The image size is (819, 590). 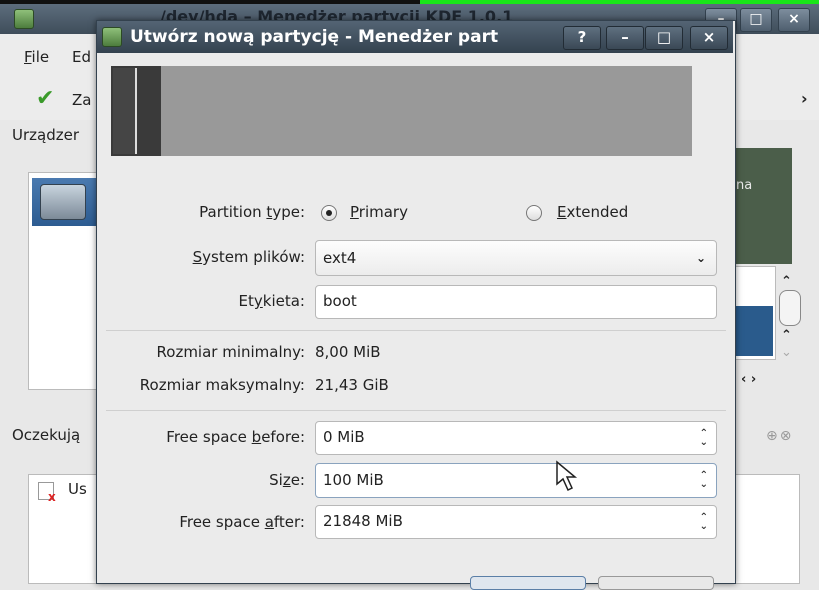 I want to click on mouse-cursor-icon, so click(x=567, y=476).